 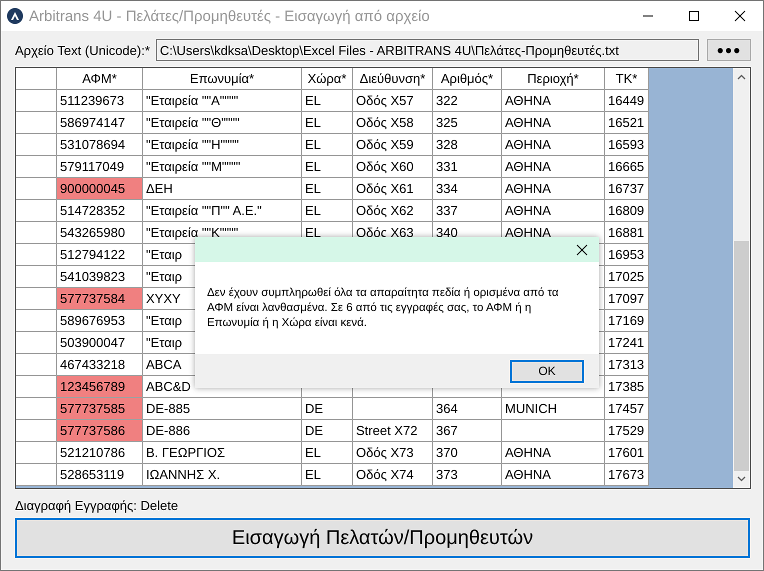 What do you see at coordinates (97, 505) in the screenshot?
I see `delete-hint: Διαγραφή Εγγραφής: Delete` at bounding box center [97, 505].